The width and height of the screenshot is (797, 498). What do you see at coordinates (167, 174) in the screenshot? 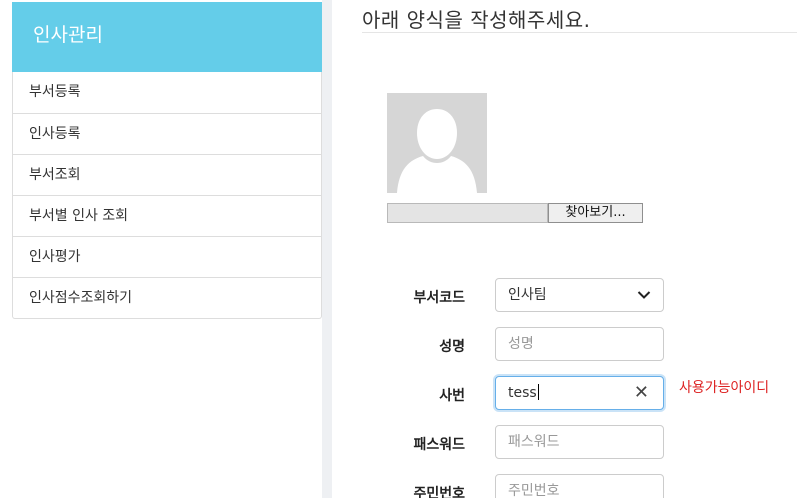
I see `sidebar-item-department-view: 부서조회` at bounding box center [167, 174].